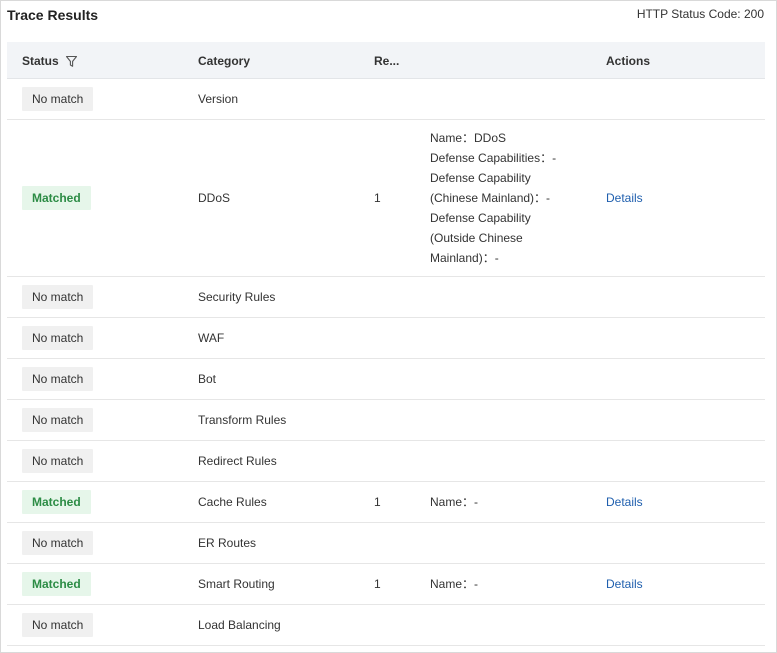 Image resolution: width=777 pixels, height=653 pixels. What do you see at coordinates (232, 502) in the screenshot?
I see `category-cell: Cache Rules` at bounding box center [232, 502].